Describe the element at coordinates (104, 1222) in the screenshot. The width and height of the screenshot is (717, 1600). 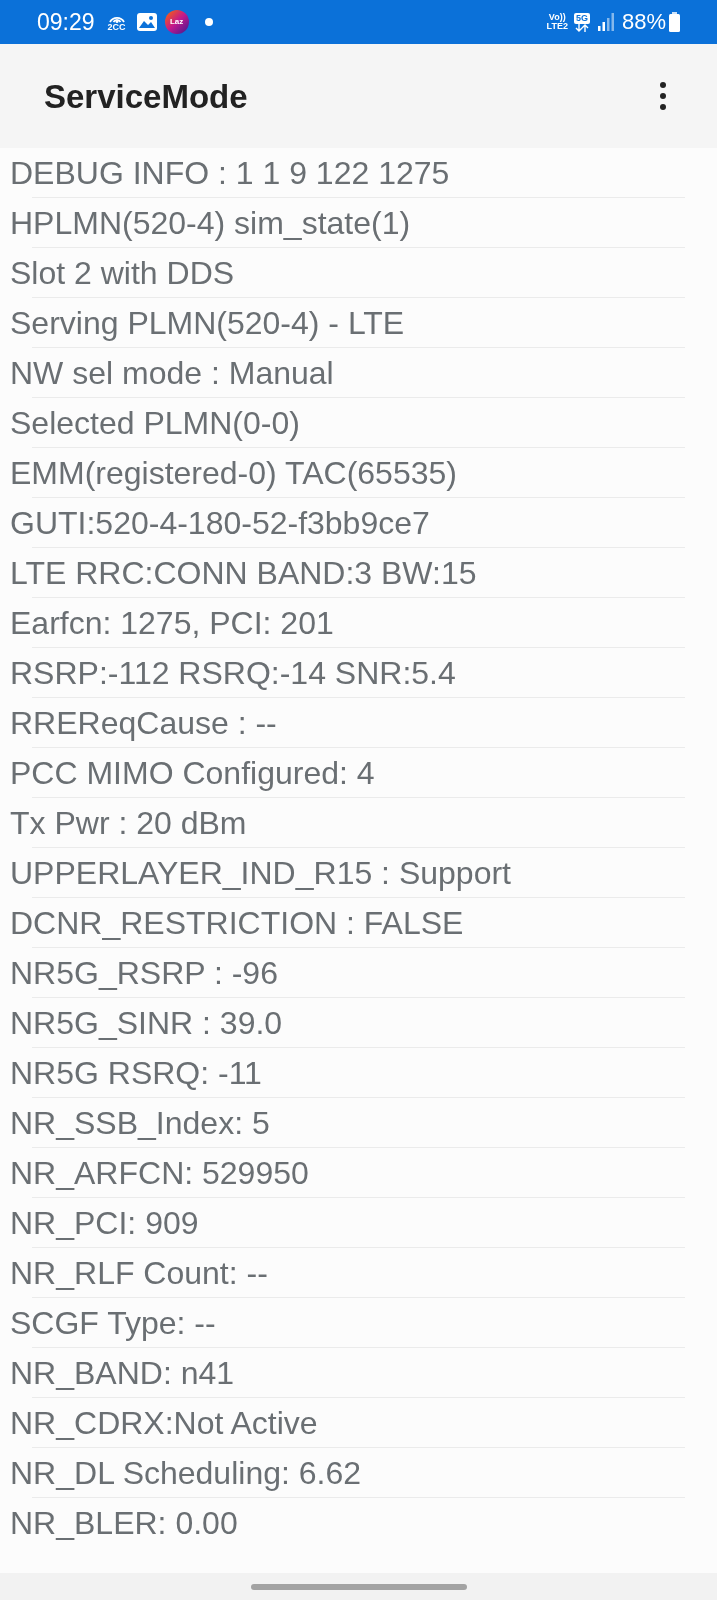
I see `diagnostic-line: NR_PCI: 909` at that location.